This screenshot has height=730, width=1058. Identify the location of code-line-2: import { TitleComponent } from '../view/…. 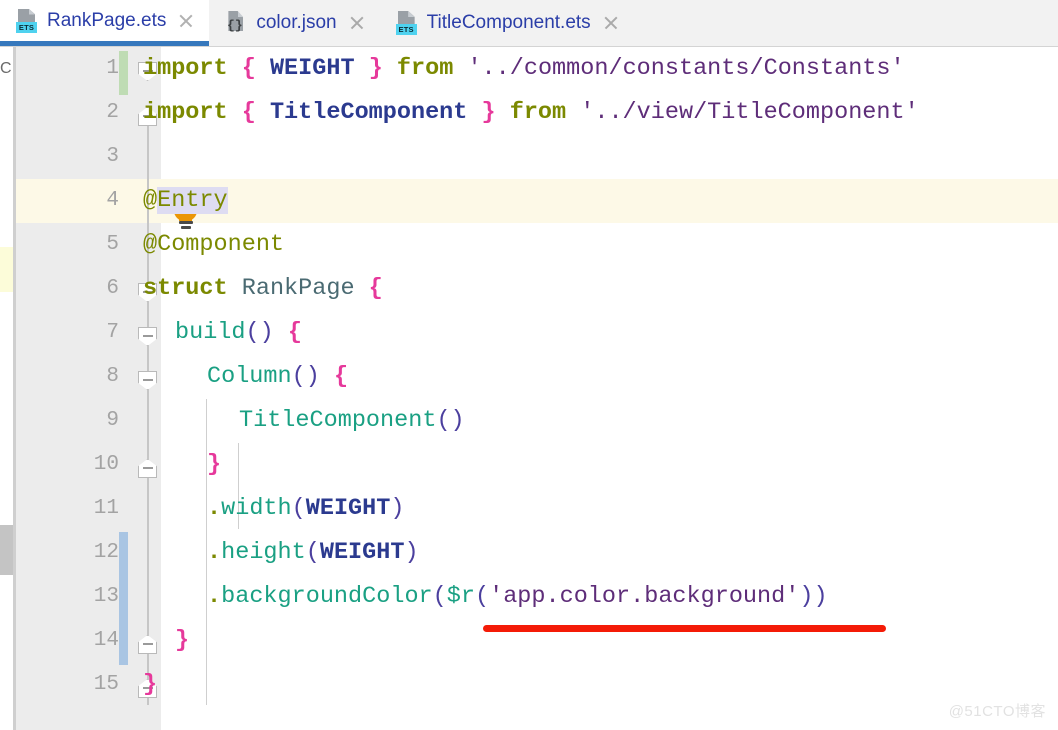
(531, 113).